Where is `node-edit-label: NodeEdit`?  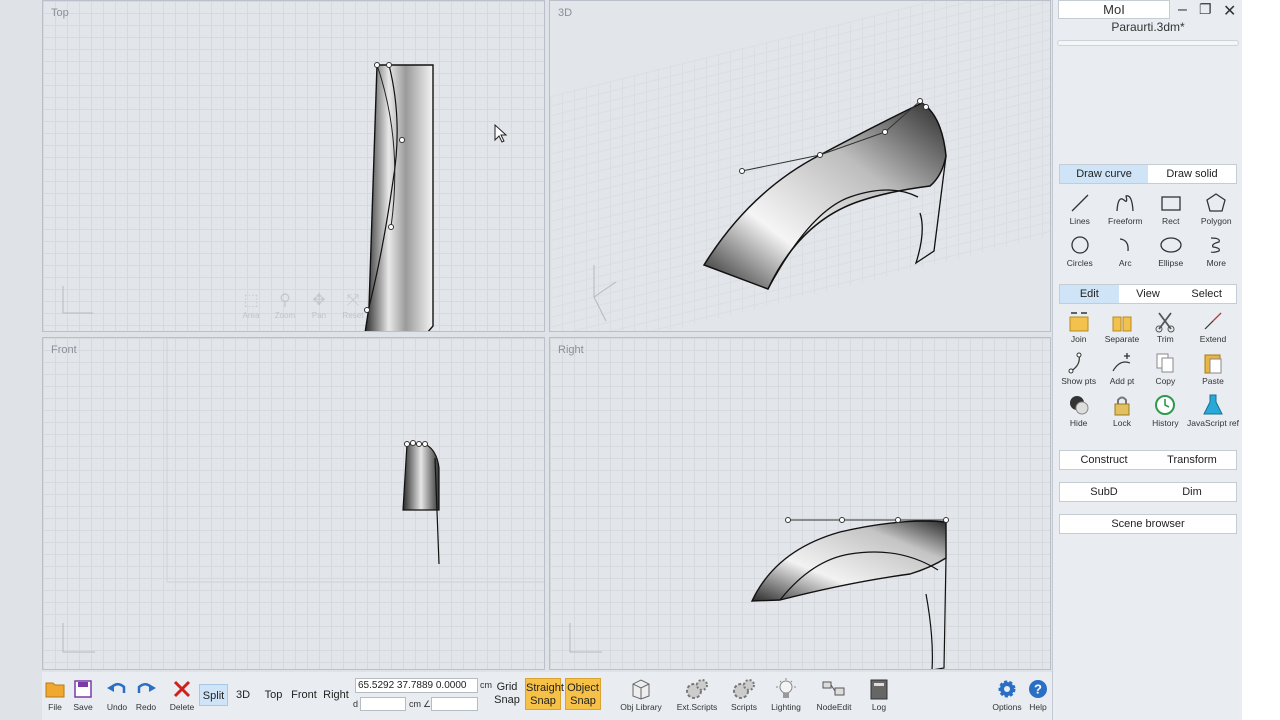
node-edit-label: NodeEdit is located at coordinates (834, 707).